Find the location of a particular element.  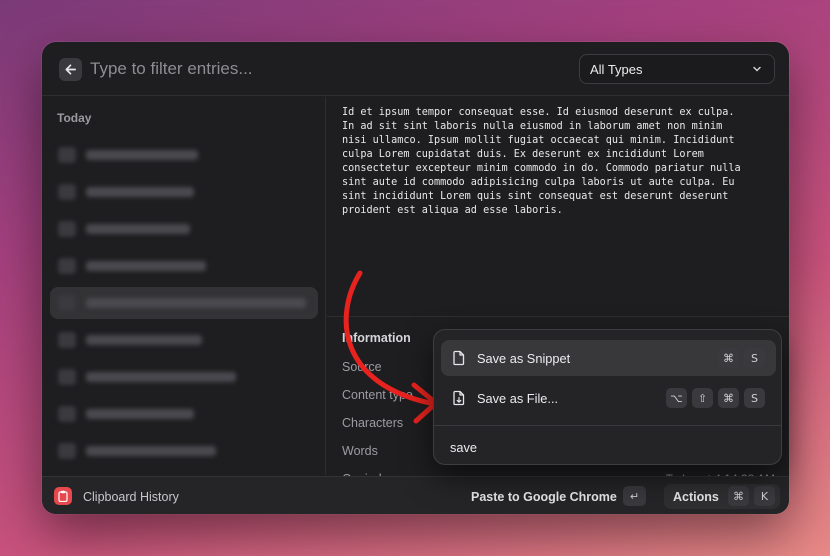

k-key-hint: K is located at coordinates (764, 496).